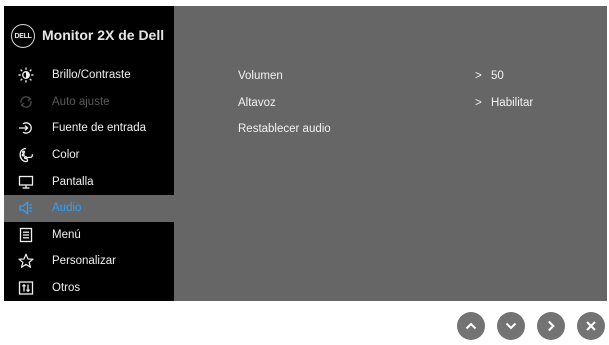  Describe the element at coordinates (66, 288) in the screenshot. I see `sidebar-item-label: Otros` at that location.